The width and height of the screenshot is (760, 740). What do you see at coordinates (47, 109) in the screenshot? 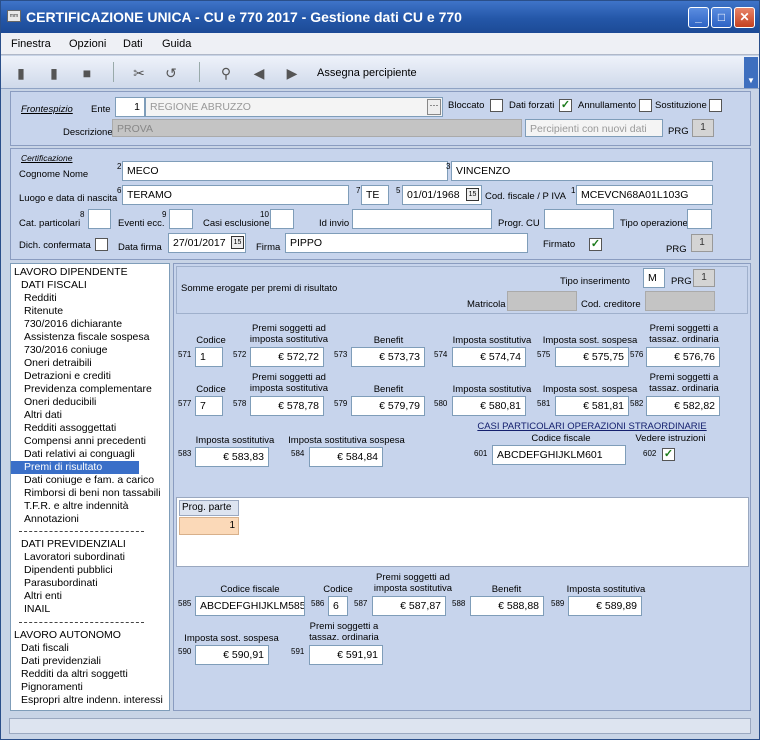
I see `frontespizio-link: Frontespizio` at bounding box center [47, 109].